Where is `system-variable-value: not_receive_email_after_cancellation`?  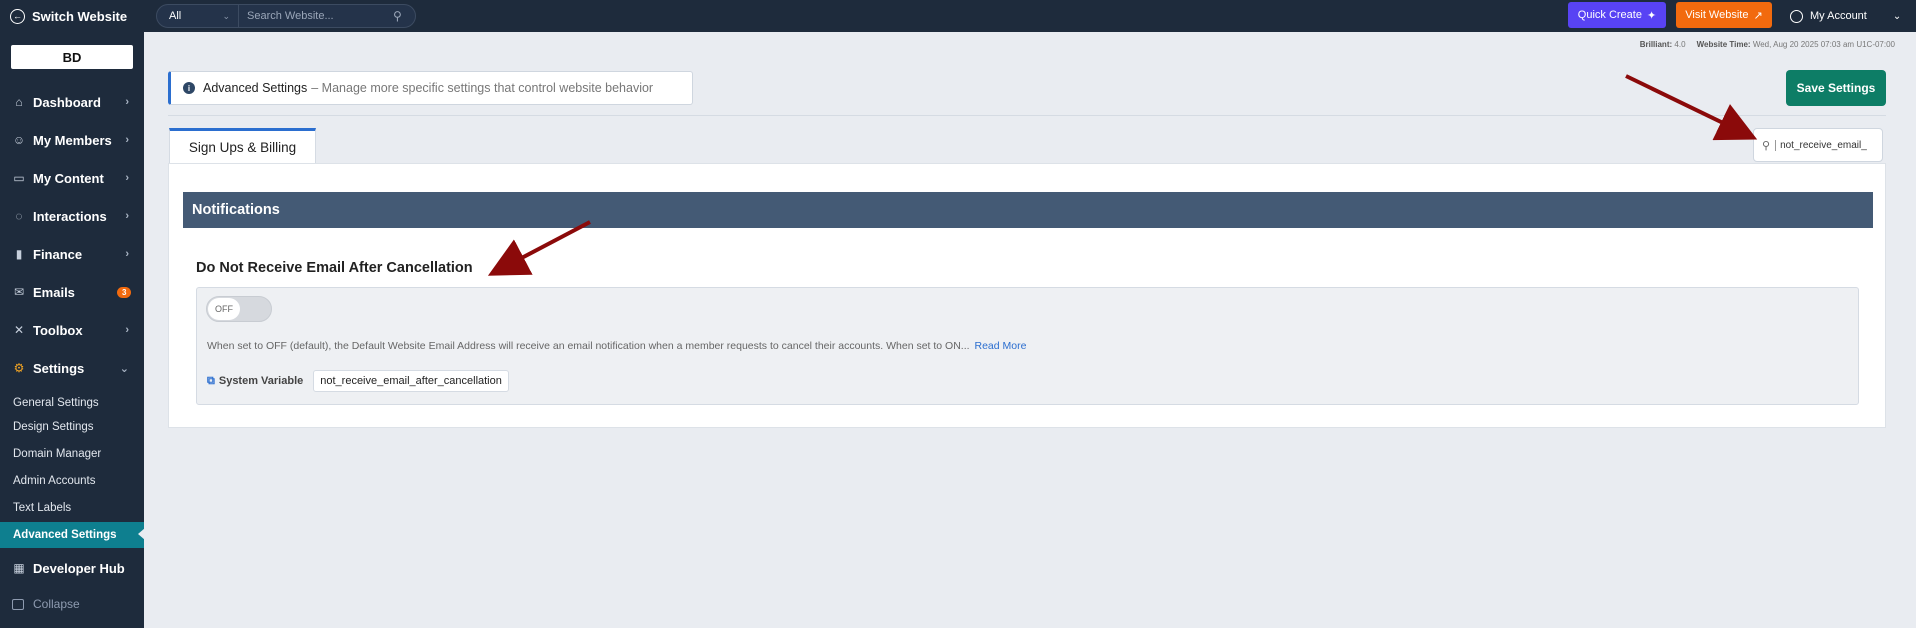
system-variable-value: not_receive_email_after_cancellation is located at coordinates (411, 381).